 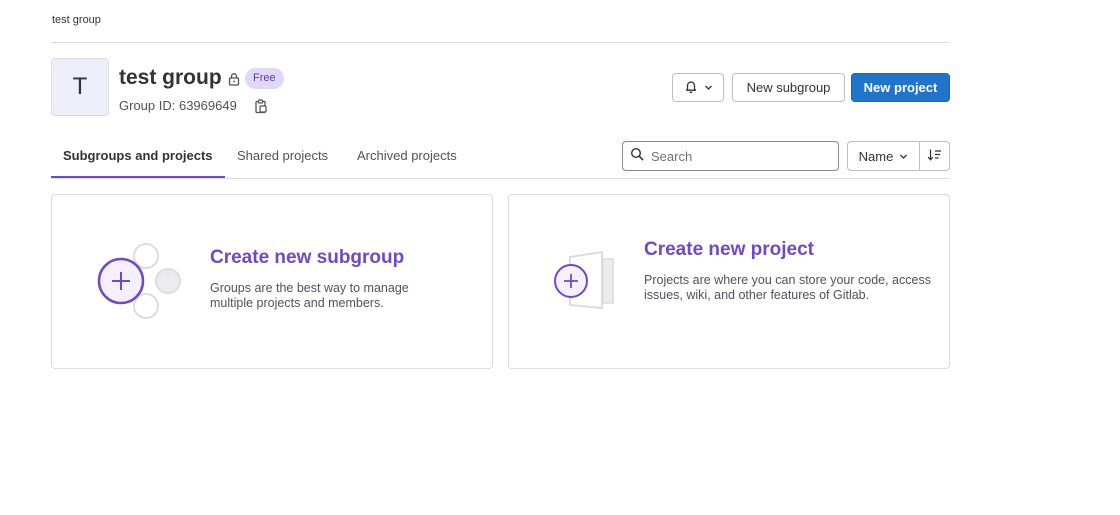 I want to click on project-illustration-icon, so click(x=584, y=280).